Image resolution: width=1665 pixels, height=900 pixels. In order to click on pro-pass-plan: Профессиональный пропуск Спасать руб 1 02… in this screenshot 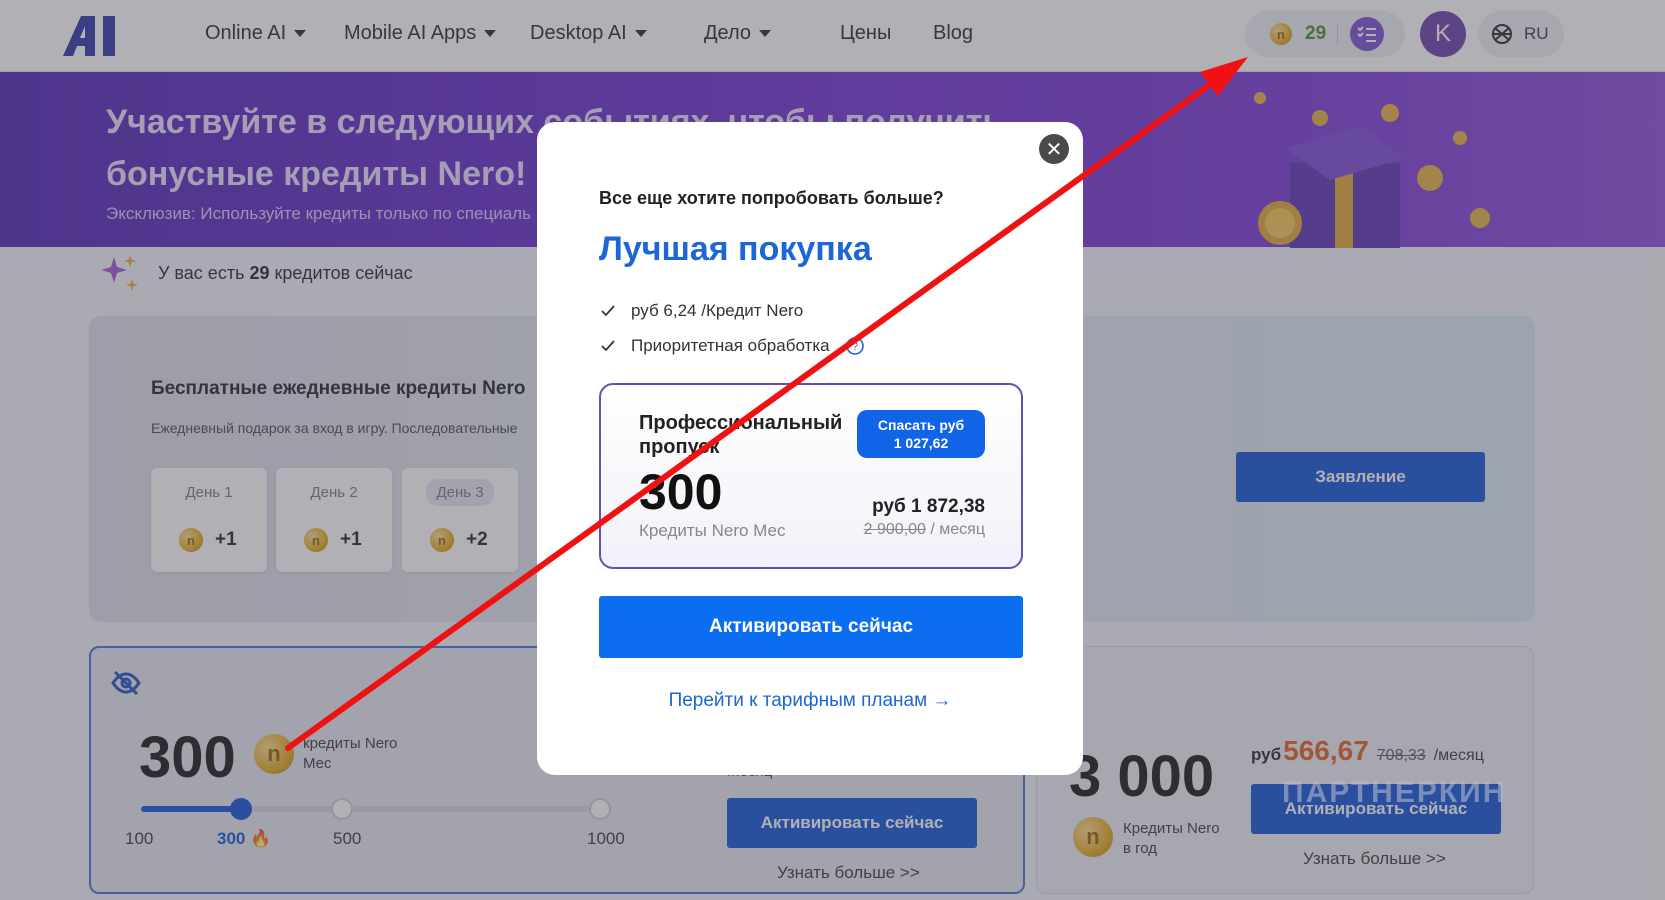, I will do `click(811, 476)`.